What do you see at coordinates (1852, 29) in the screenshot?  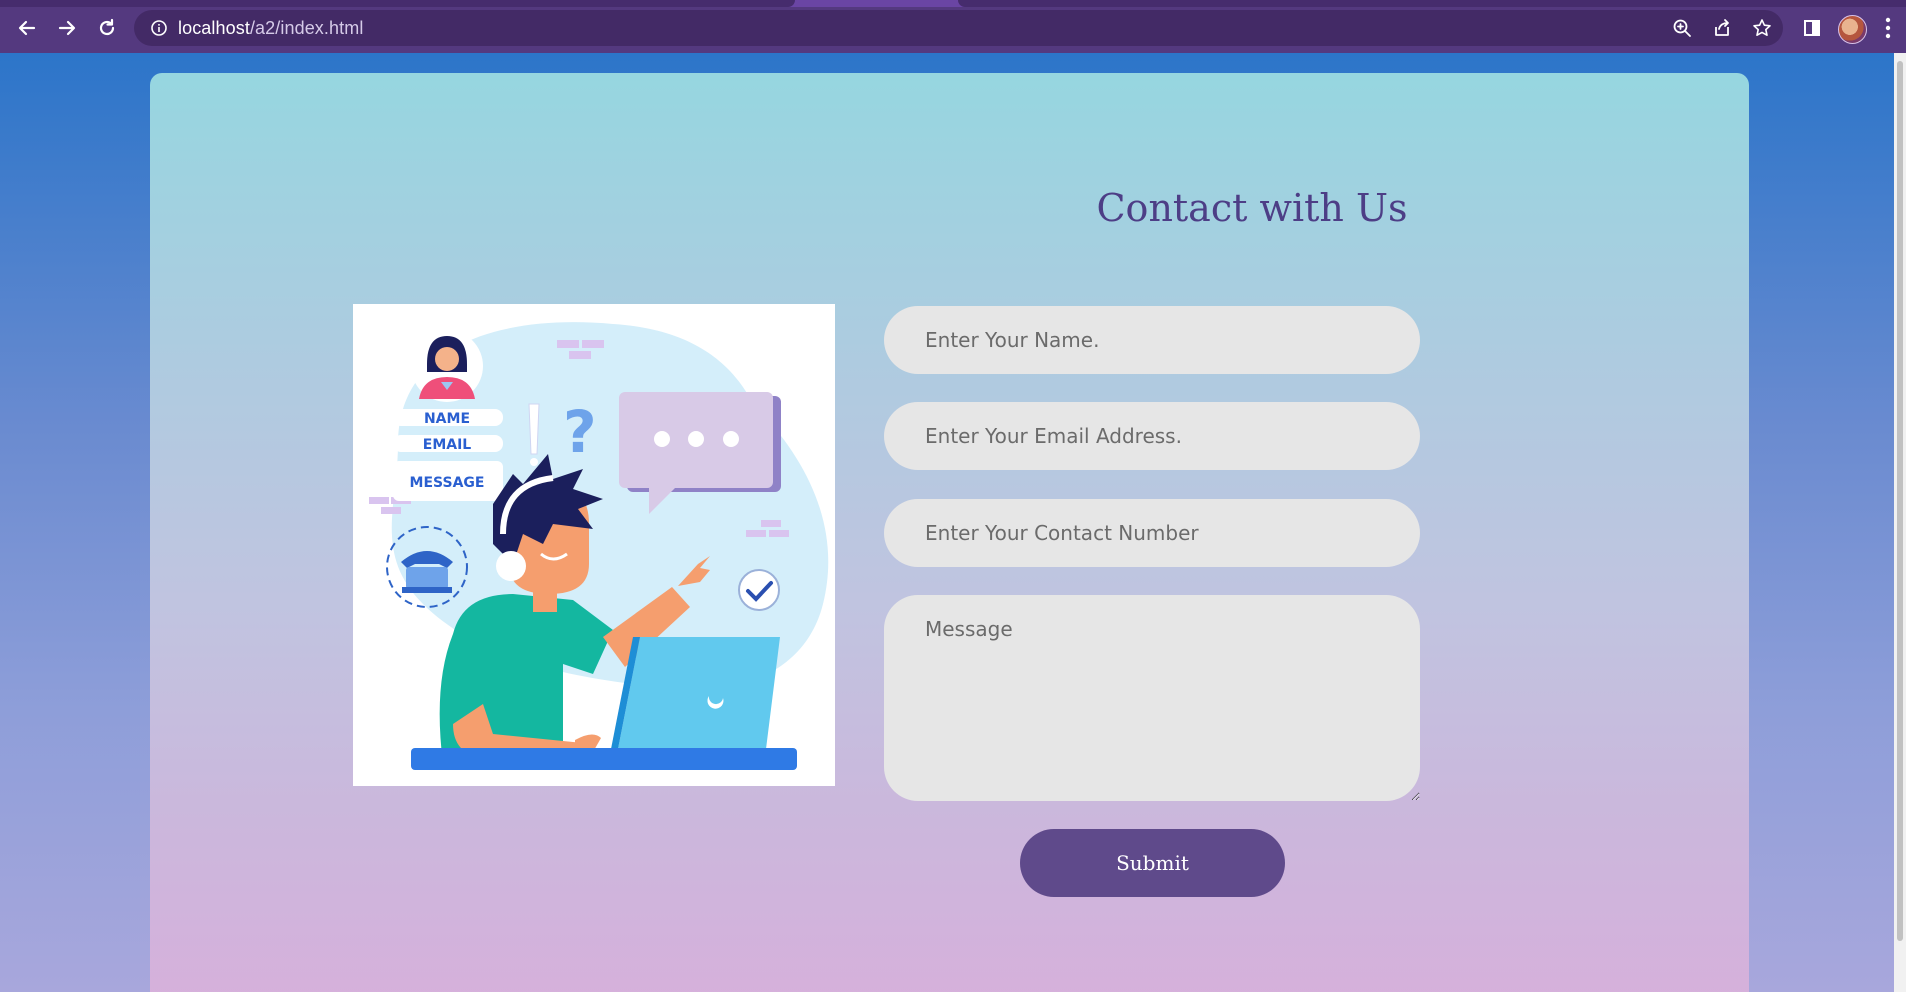 I see `profile-avatar` at bounding box center [1852, 29].